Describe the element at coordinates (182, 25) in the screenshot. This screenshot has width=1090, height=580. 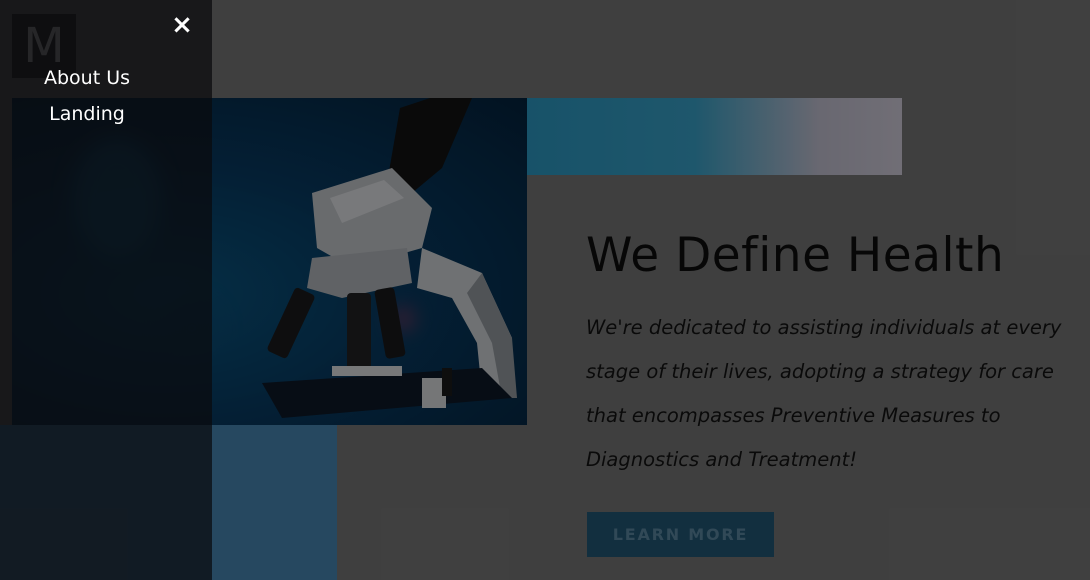
I see `close-icon: ×` at that location.